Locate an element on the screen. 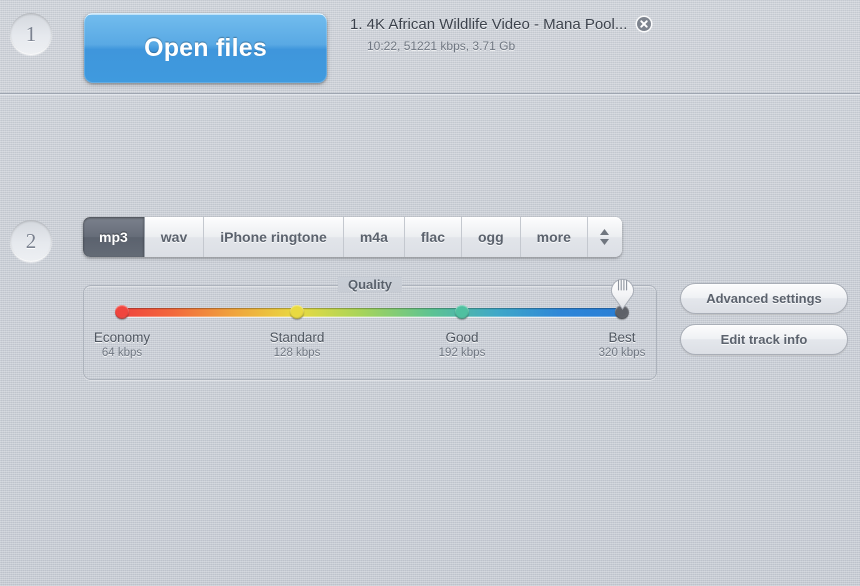 This screenshot has height=586, width=860. format-tab-flac: flac is located at coordinates (433, 237).